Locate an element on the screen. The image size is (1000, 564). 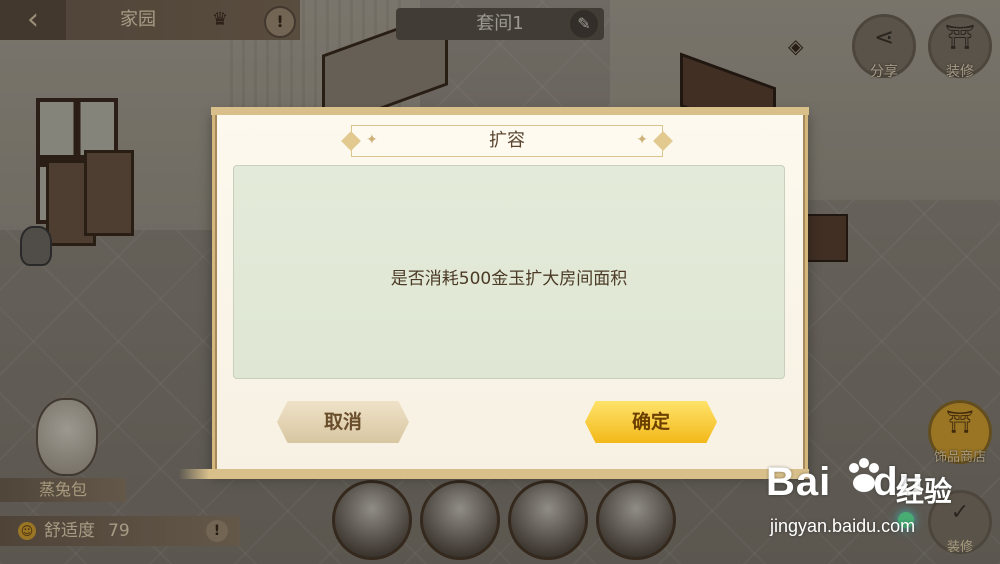
dialog-title: 扩容 is located at coordinates (507, 140).